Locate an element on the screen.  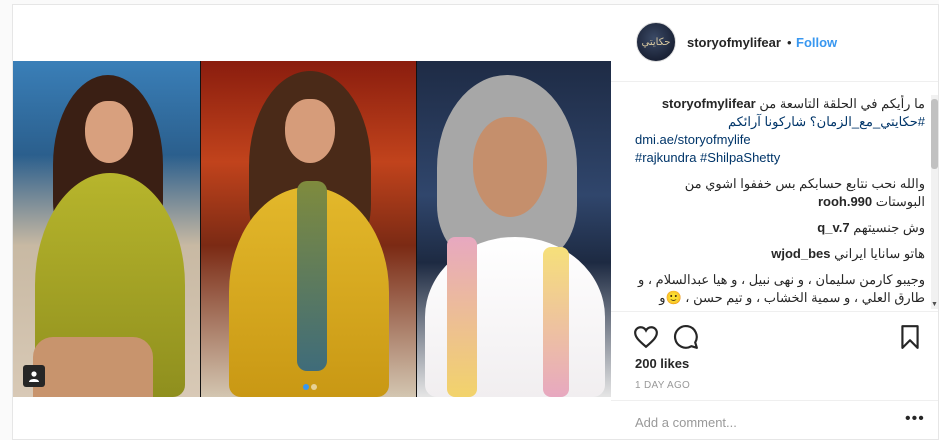
caption-line-2: #حكايتي_مع_الزمان؟ شاركونا آرائكم is located at coordinates (780, 122).